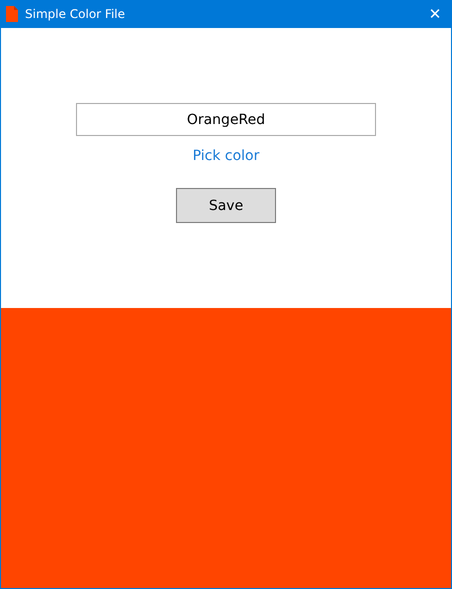 The image size is (452, 589). What do you see at coordinates (435, 14) in the screenshot?
I see `close-button: ✕` at bounding box center [435, 14].